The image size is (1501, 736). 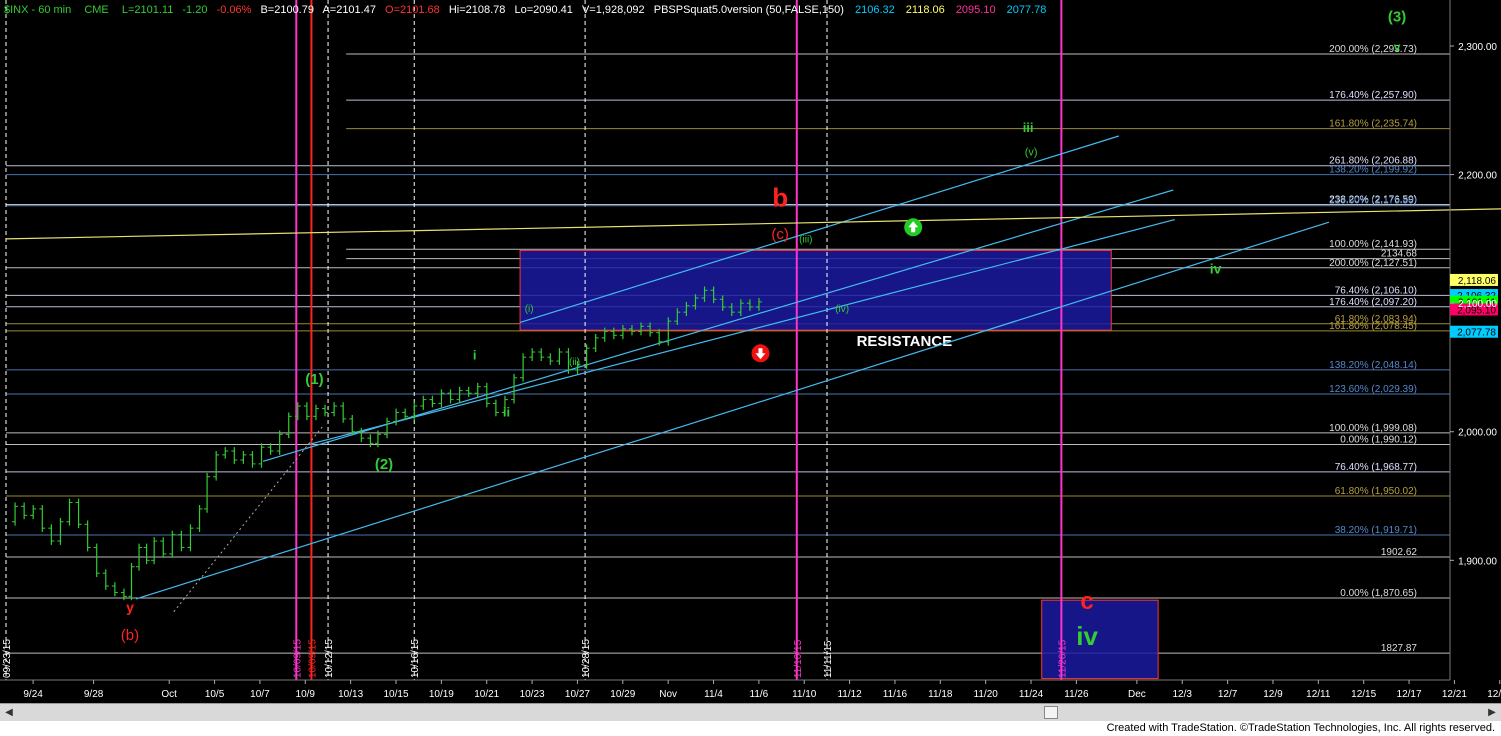 I want to click on x-tick-label: Nov, so click(x=668, y=694).